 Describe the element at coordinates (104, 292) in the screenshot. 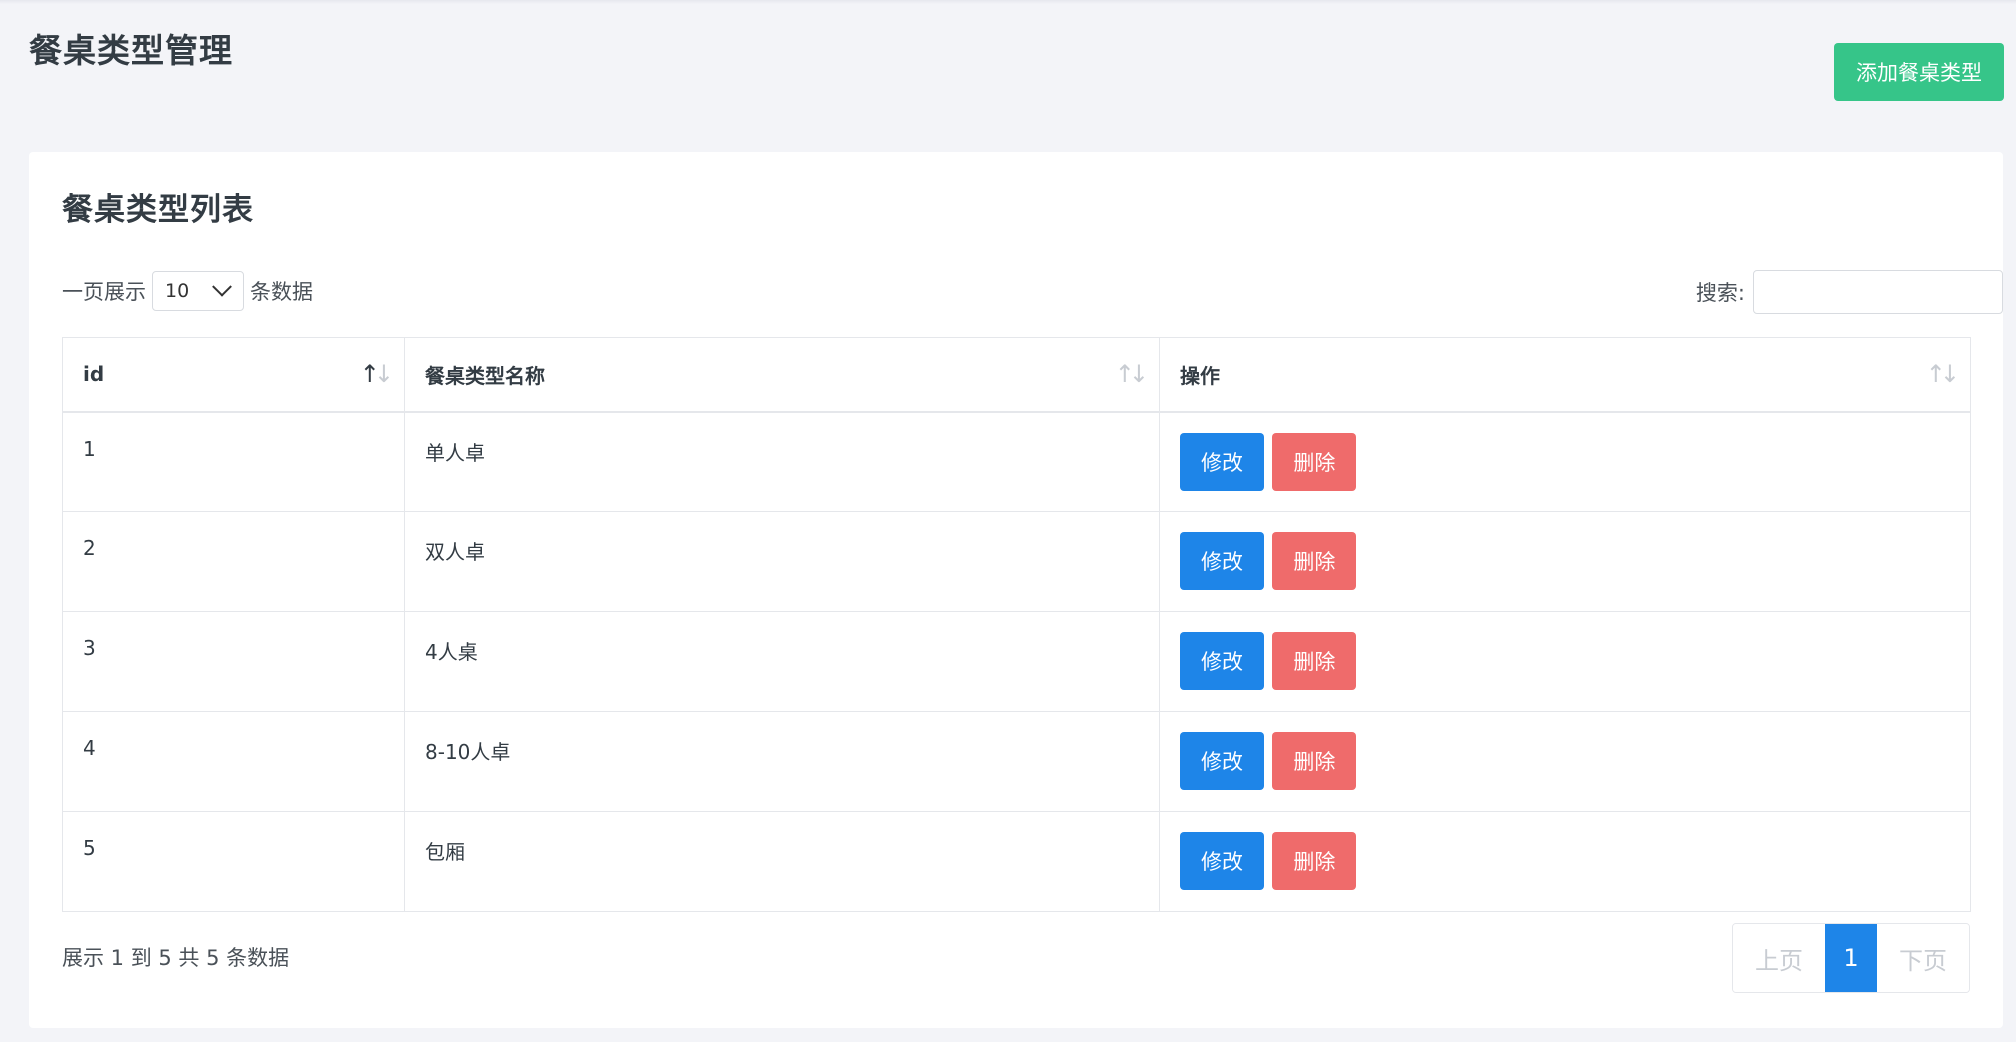

I see `page-length-prefix: 一页展示` at that location.